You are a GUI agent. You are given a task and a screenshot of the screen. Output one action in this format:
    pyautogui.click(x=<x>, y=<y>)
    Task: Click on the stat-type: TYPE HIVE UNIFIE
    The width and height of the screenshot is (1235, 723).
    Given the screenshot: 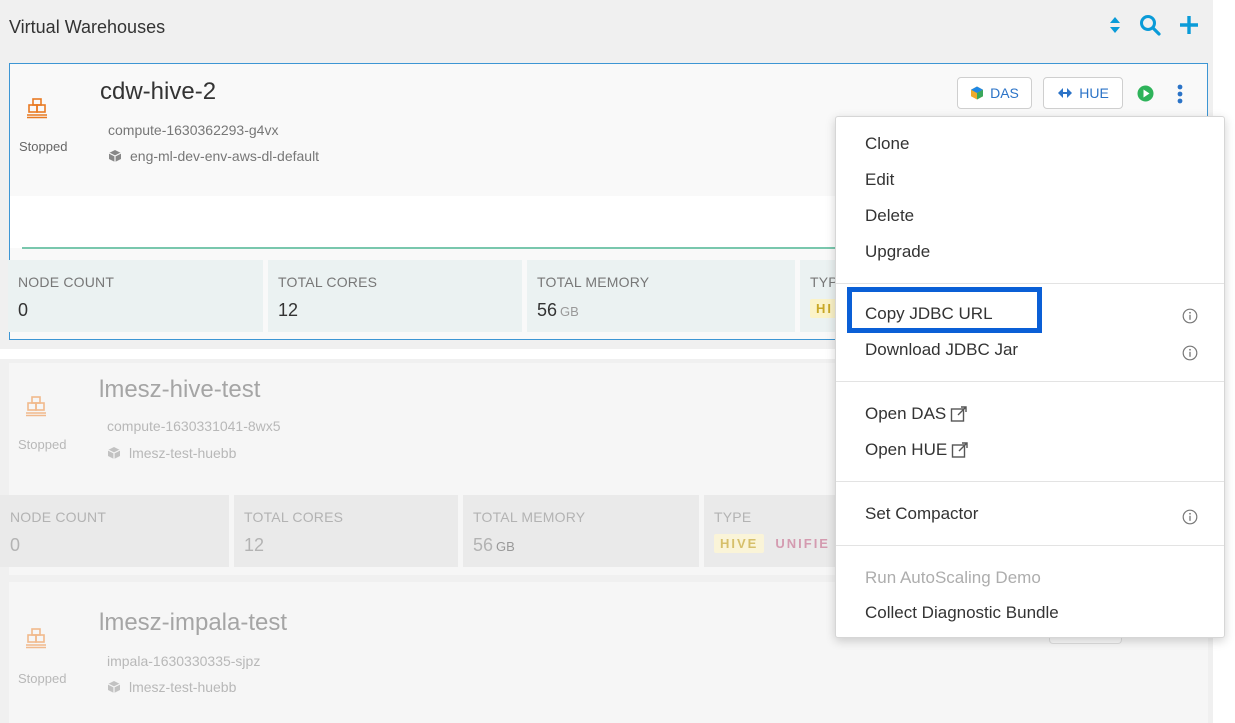 What is the action you would take?
    pyautogui.click(x=774, y=531)
    